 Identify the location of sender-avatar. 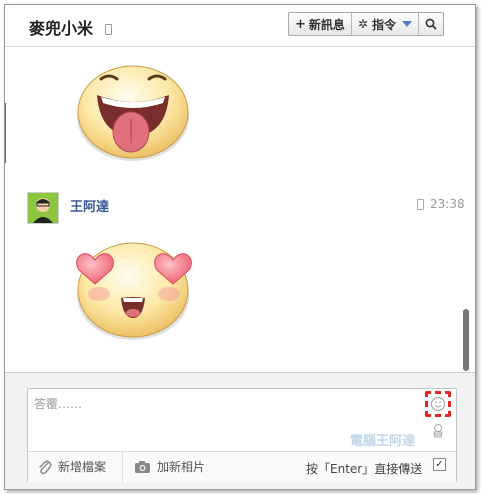
(43, 208).